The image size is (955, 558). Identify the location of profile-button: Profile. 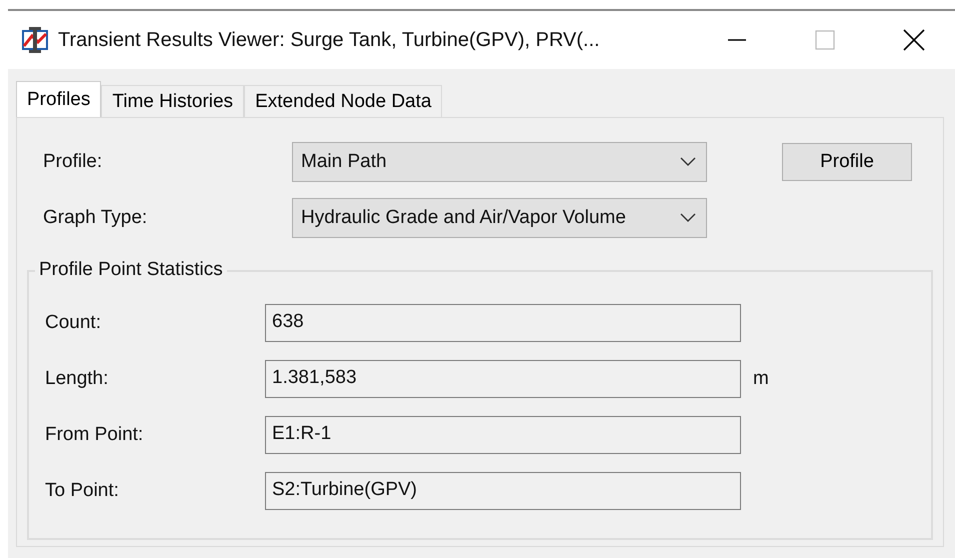
(847, 162).